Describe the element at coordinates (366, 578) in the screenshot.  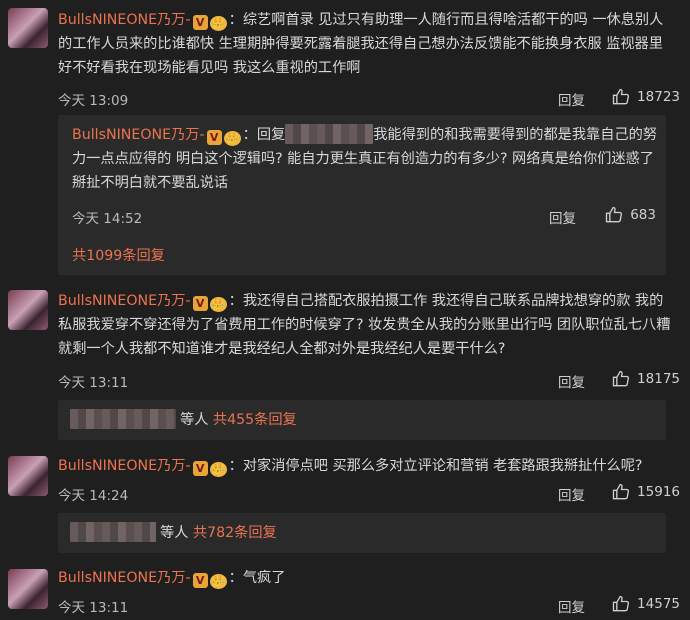
I see `comment-text: BullsNINEONE乃万- V 👑 ：气疯了` at that location.